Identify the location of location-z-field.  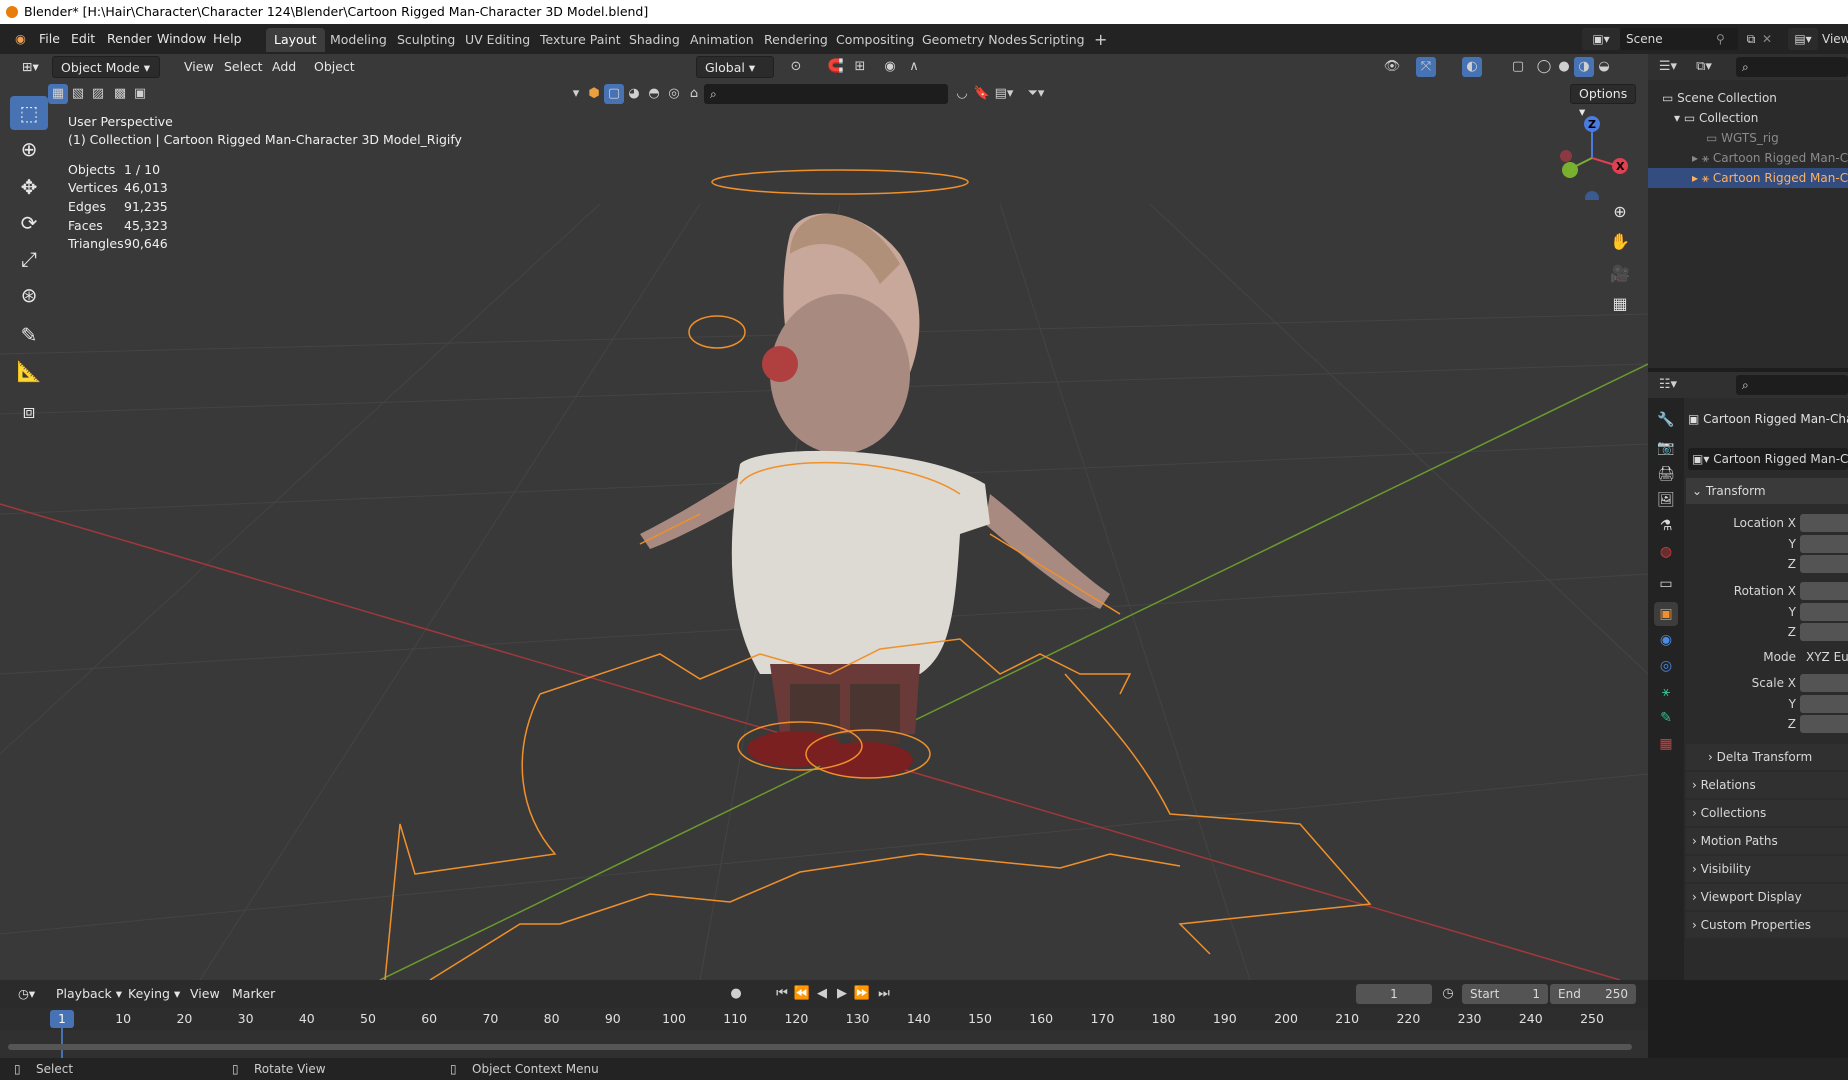
(1824, 564).